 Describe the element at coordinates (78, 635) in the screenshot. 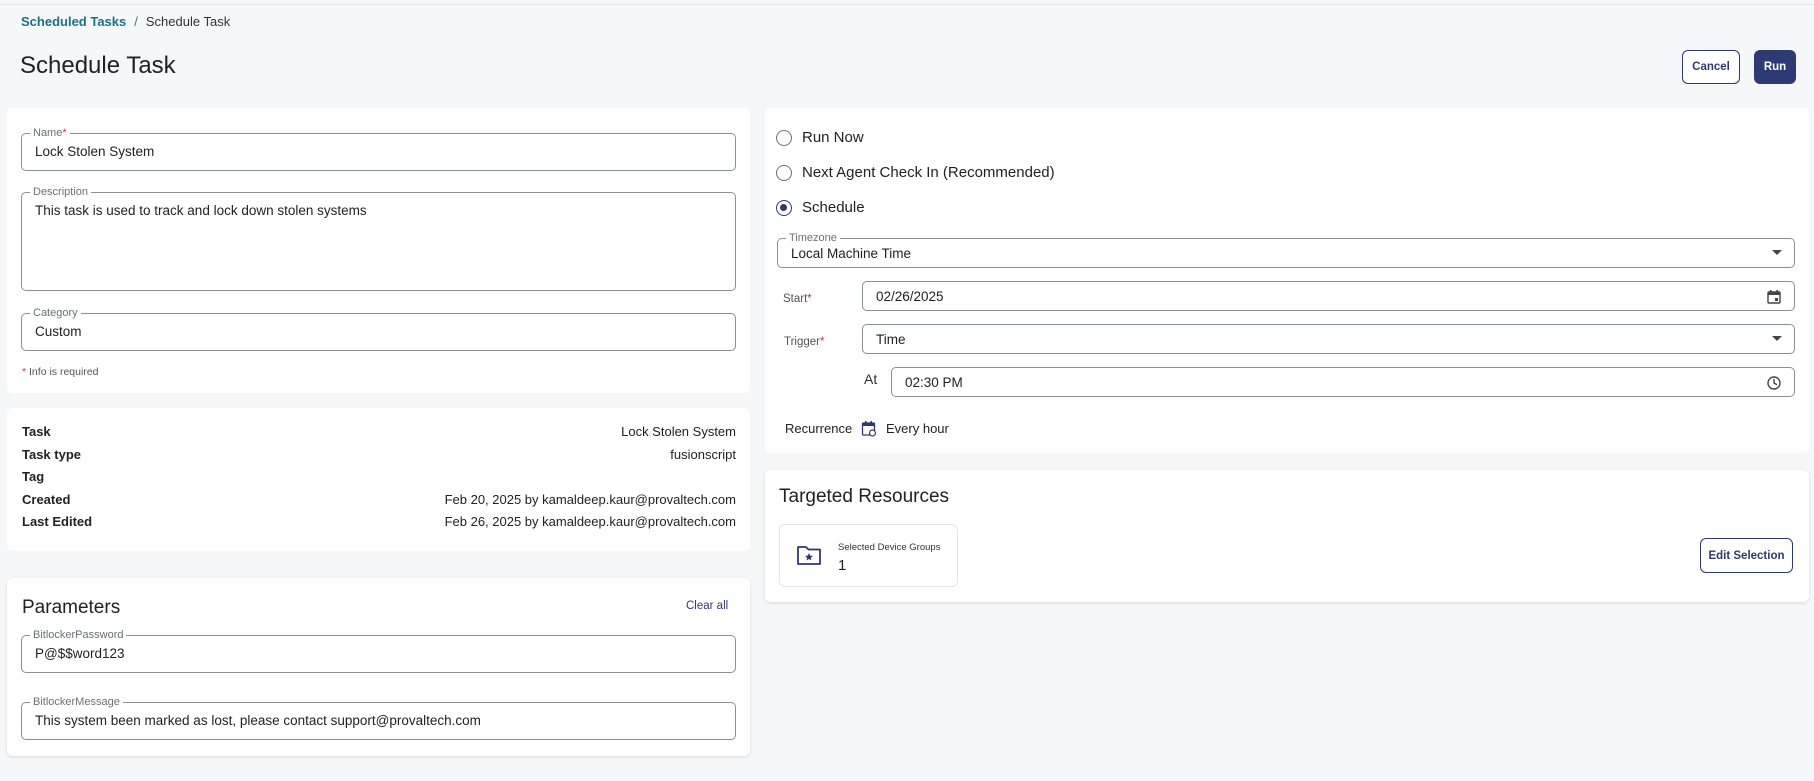

I see `bitlocker-password-label: BitlockerPassword` at that location.